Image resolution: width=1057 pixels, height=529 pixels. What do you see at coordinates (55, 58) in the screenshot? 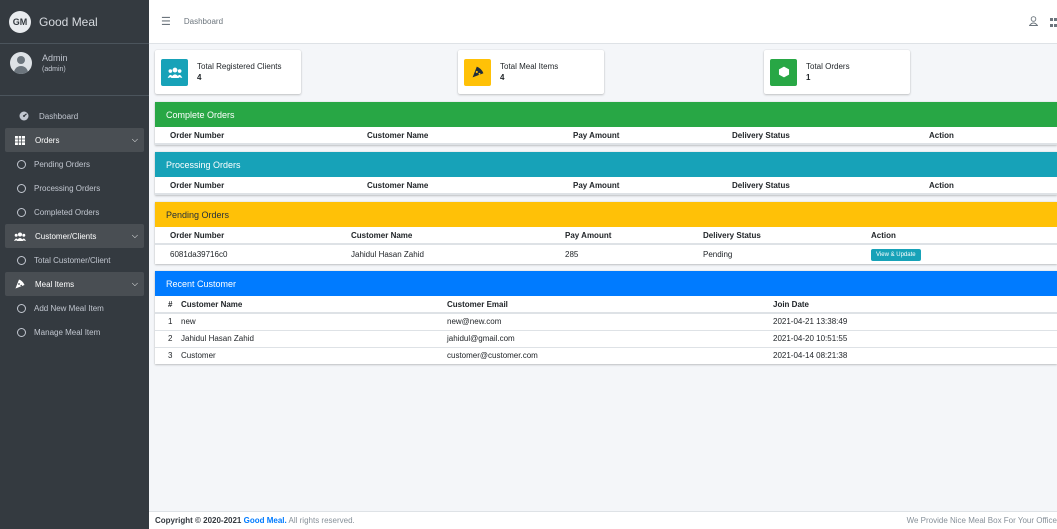
I see `user-name: Admin` at bounding box center [55, 58].